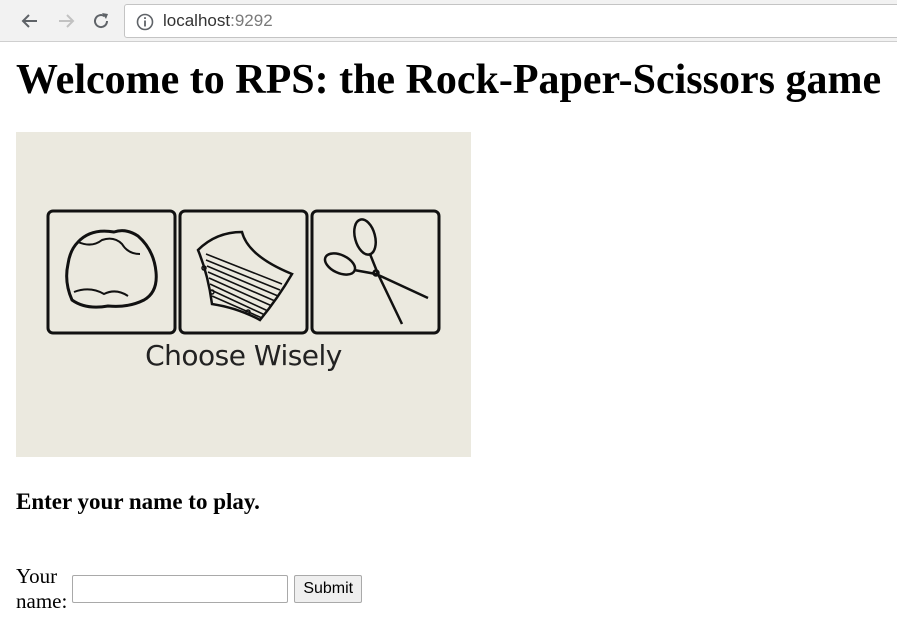  What do you see at coordinates (30, 21) in the screenshot?
I see `back-arrow-icon` at bounding box center [30, 21].